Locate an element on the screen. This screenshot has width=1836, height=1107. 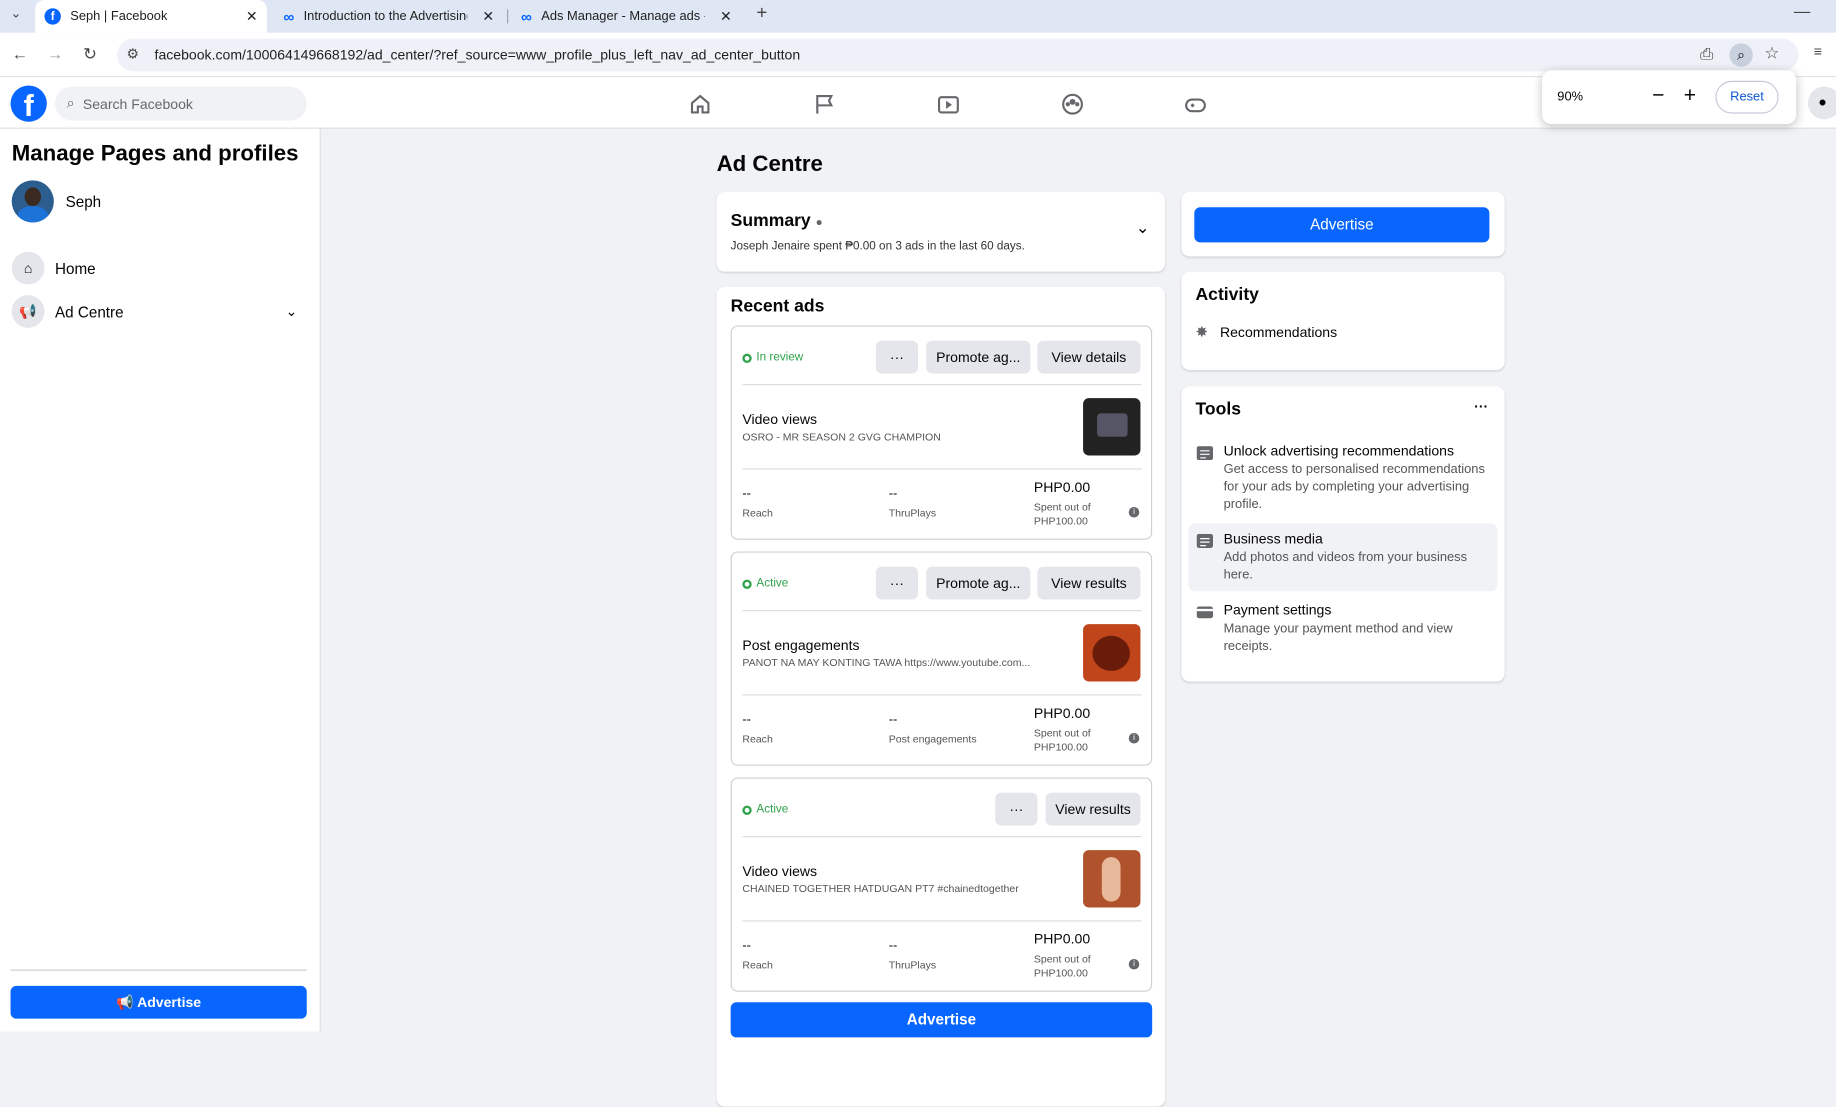
facebook-logo-icon: f is located at coordinates (28, 104).